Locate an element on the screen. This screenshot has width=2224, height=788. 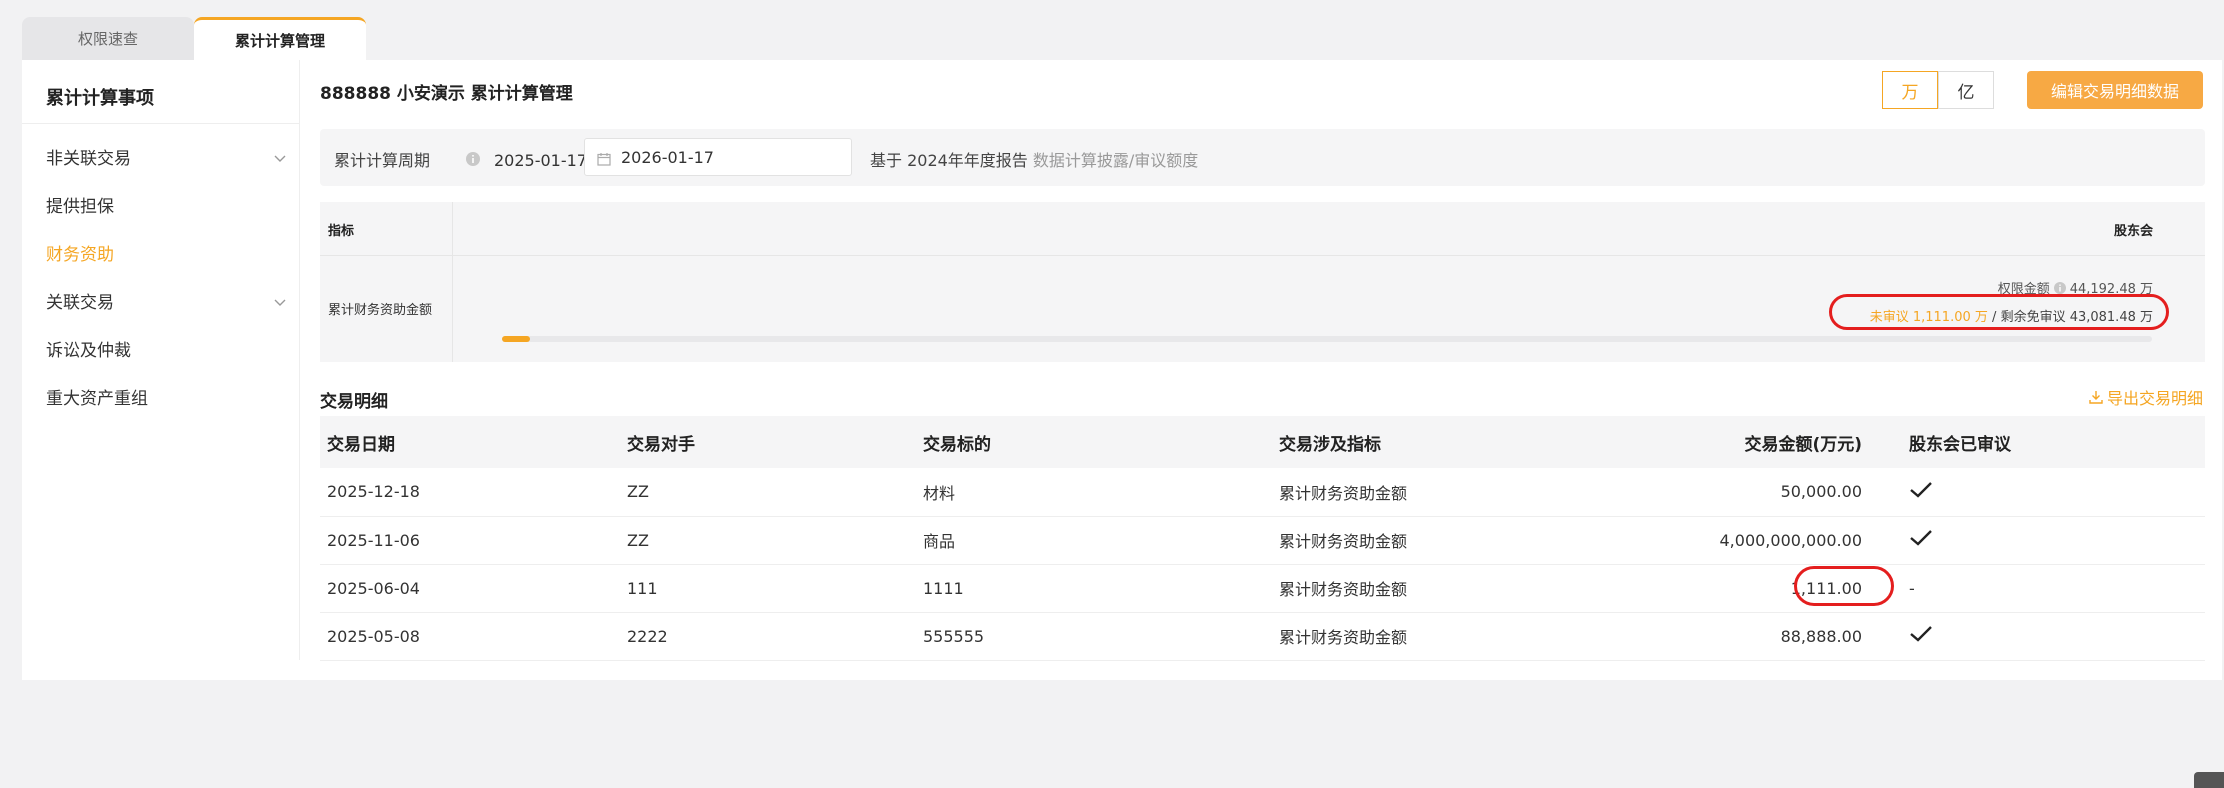
unit-toggle: 万 亿 is located at coordinates (1938, 90).